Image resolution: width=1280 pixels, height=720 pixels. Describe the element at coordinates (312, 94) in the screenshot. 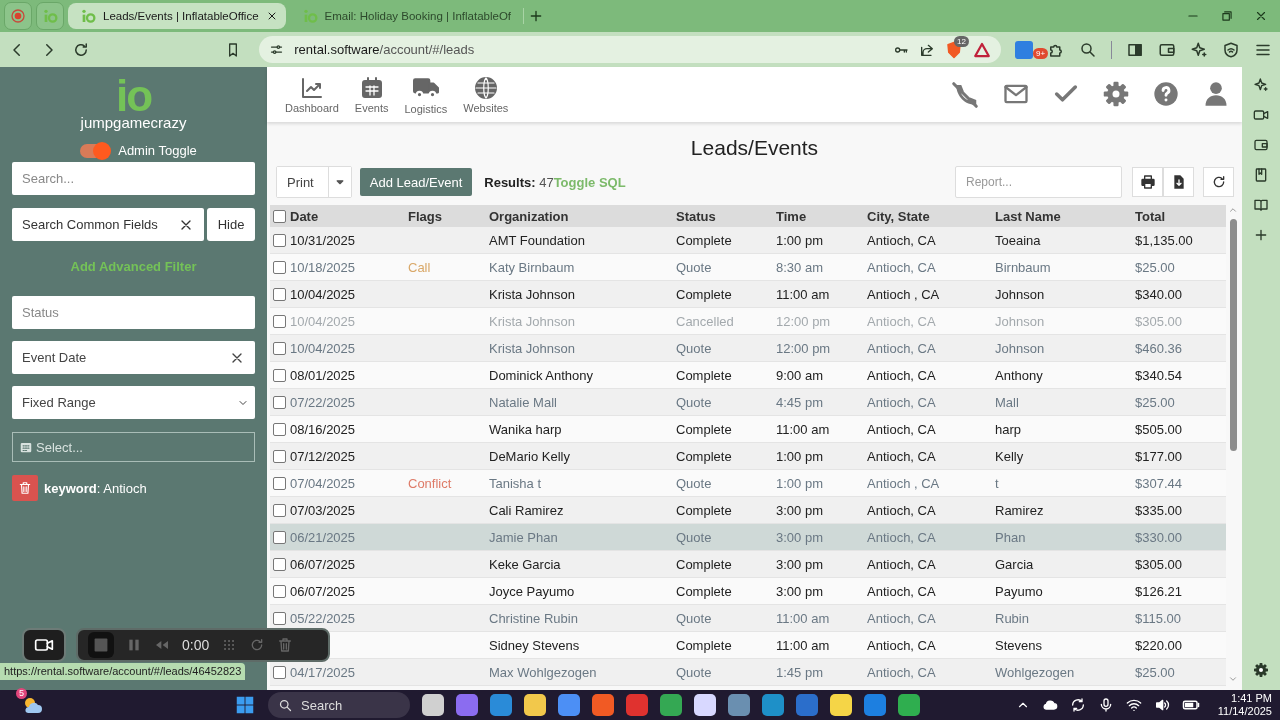

I see `nav-item: Dashboard` at that location.